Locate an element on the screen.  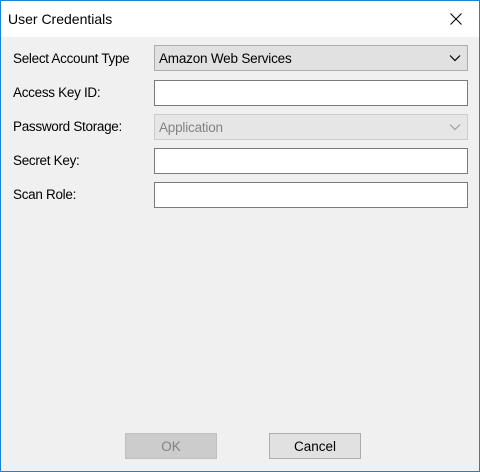
window-title: User Credentials is located at coordinates (60, 19).